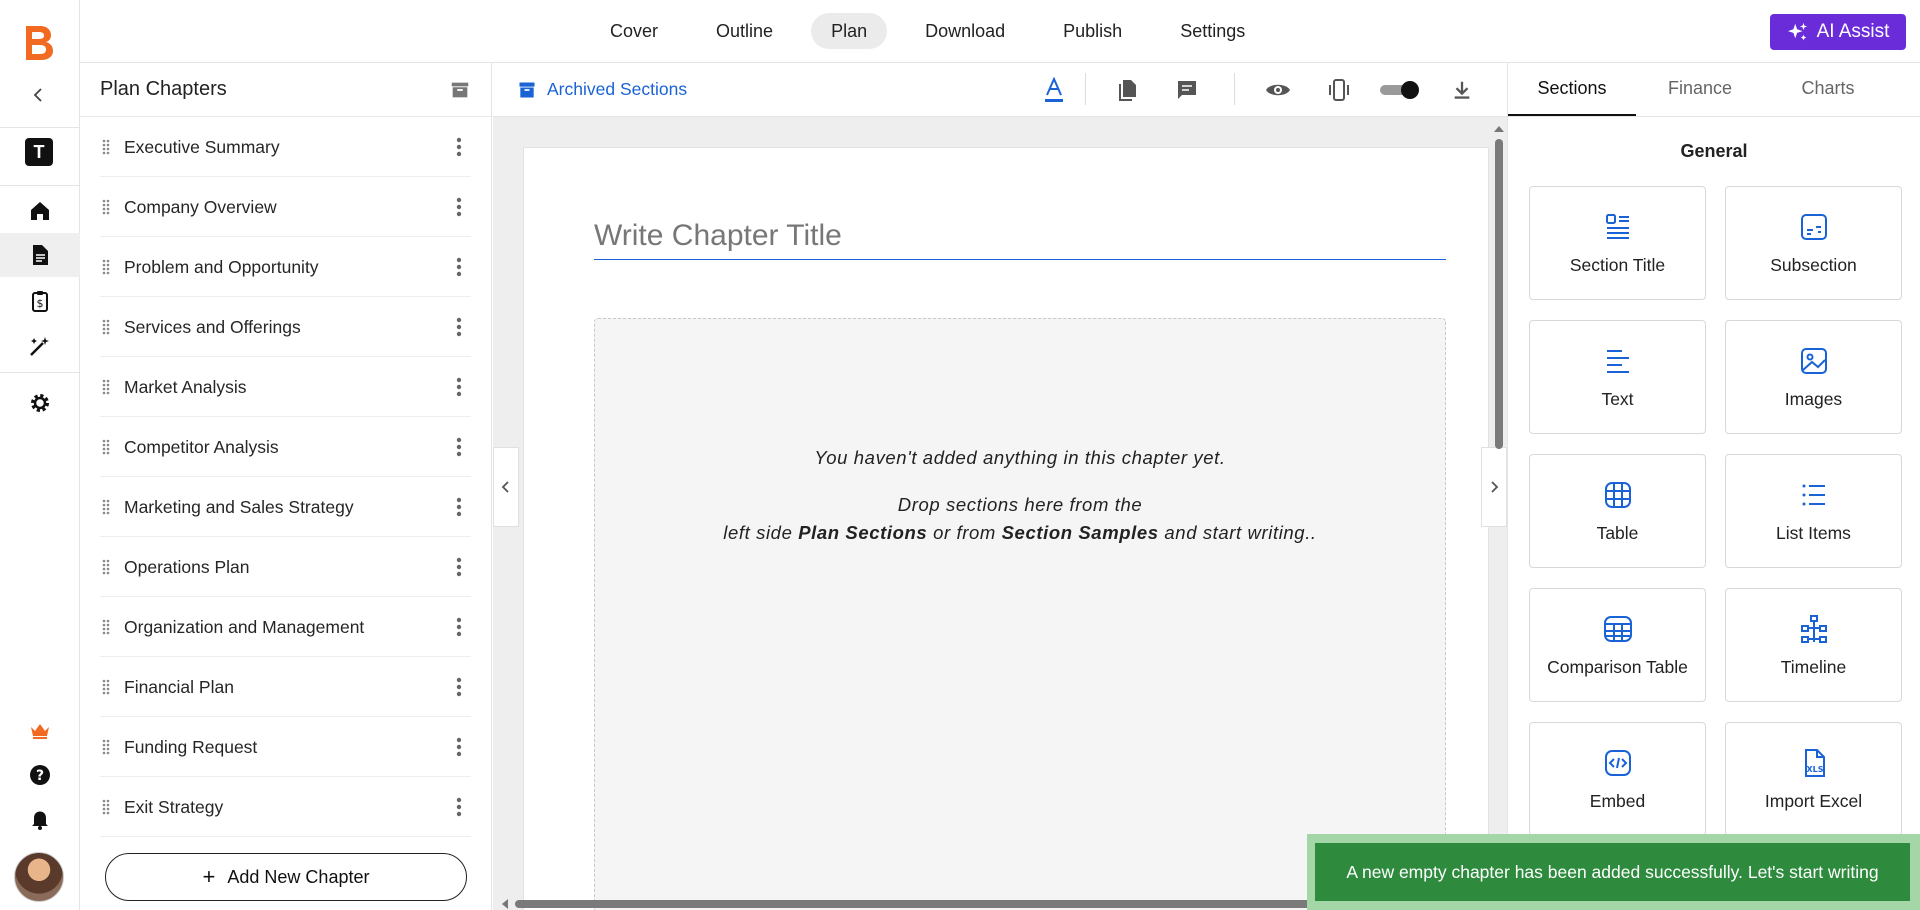 This screenshot has height=910, width=1920. Describe the element at coordinates (1128, 90) in the screenshot. I see `copy-button` at that location.